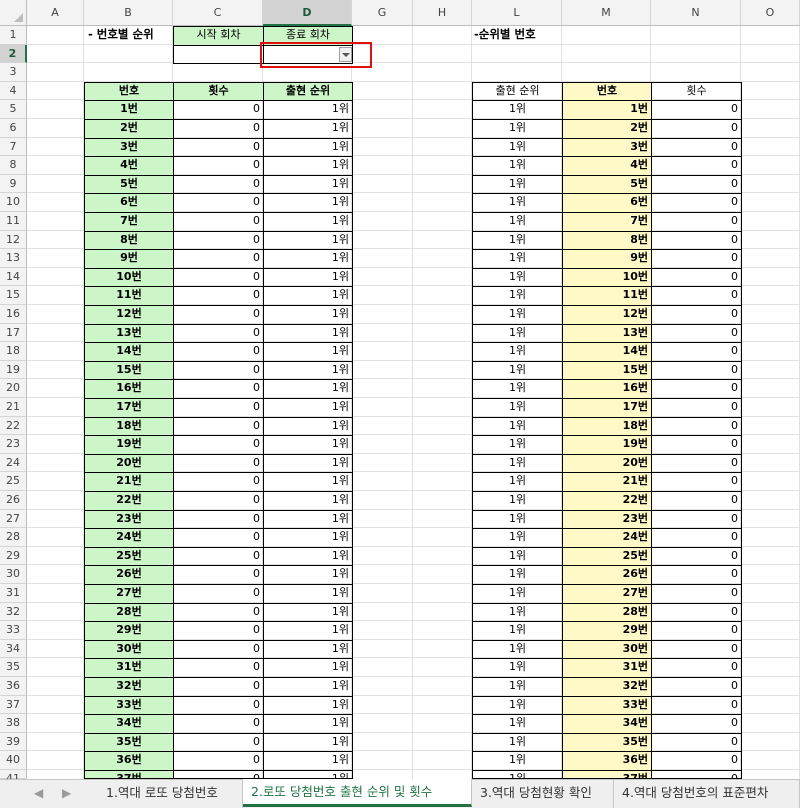 The height and width of the screenshot is (808, 800). What do you see at coordinates (218, 54) in the screenshot?
I see `start-round-input` at bounding box center [218, 54].